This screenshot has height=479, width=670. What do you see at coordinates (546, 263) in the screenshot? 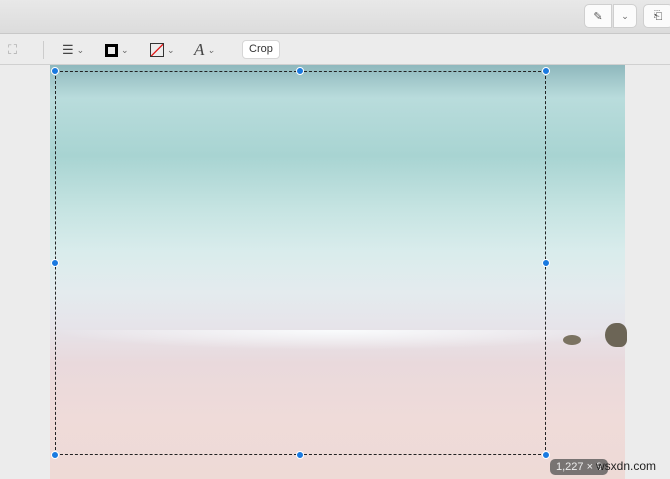
I see `handle-right` at bounding box center [546, 263].